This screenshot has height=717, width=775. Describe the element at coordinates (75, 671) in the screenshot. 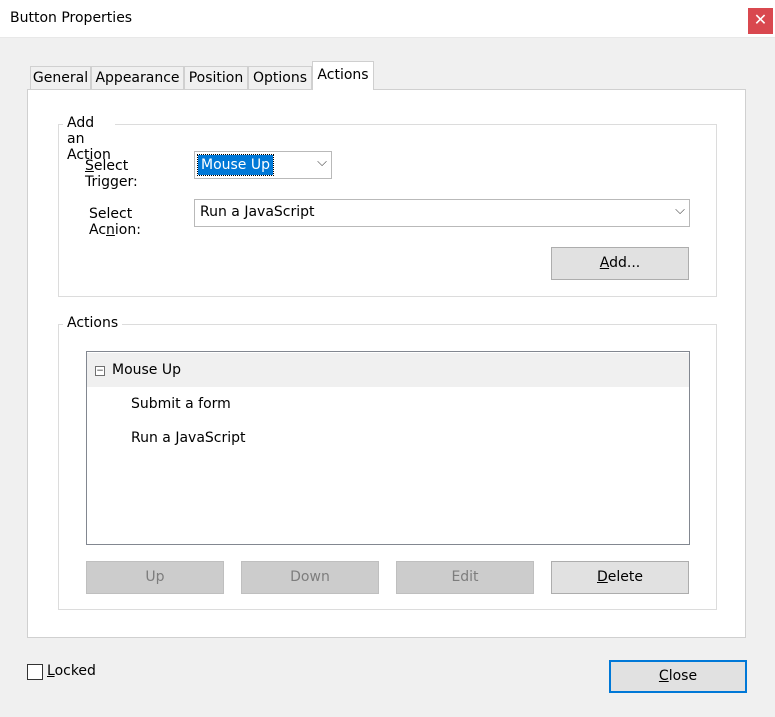

I see `locked-label-text: ocked` at that location.